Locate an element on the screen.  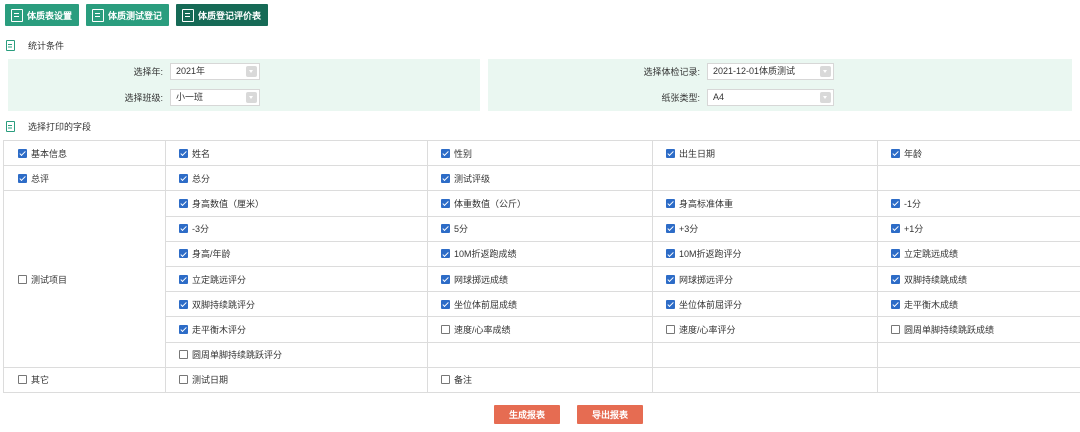
checkbox-field: 坐位体前屈评分 is located at coordinates (704, 304).